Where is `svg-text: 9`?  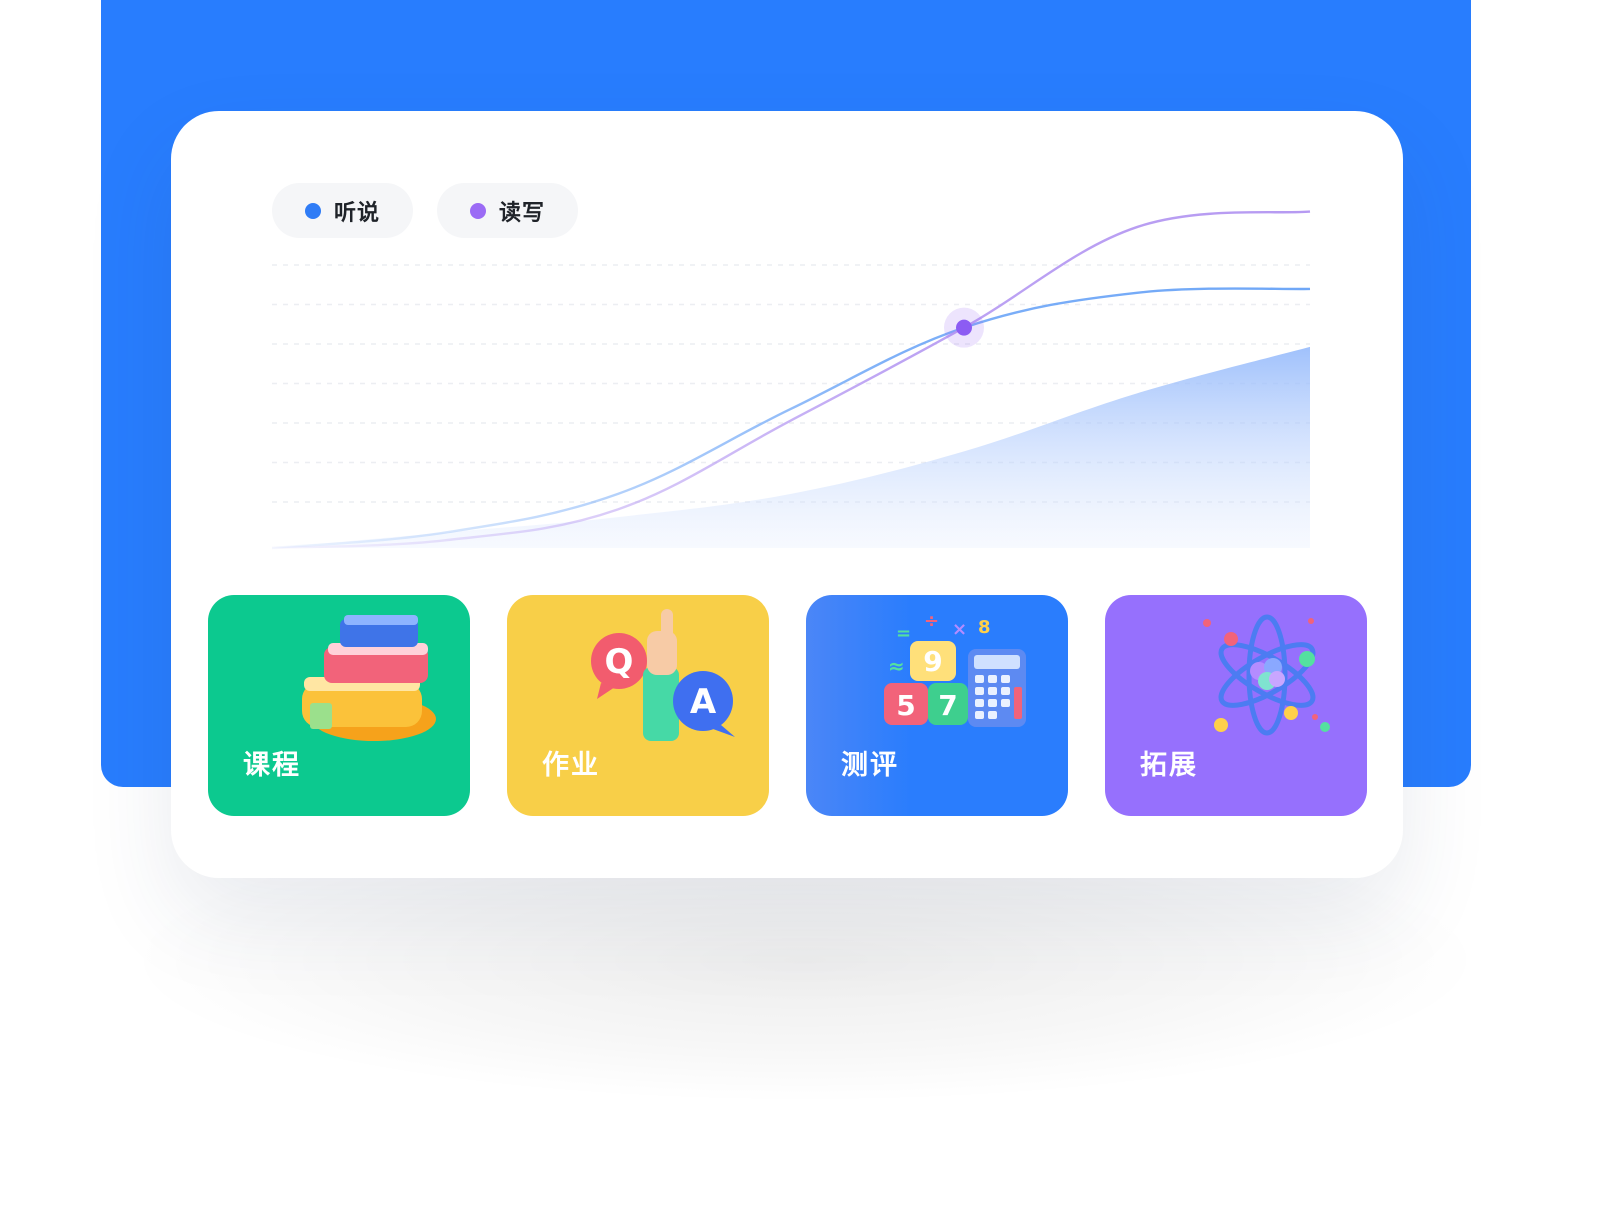
svg-text: 9 is located at coordinates (932, 661).